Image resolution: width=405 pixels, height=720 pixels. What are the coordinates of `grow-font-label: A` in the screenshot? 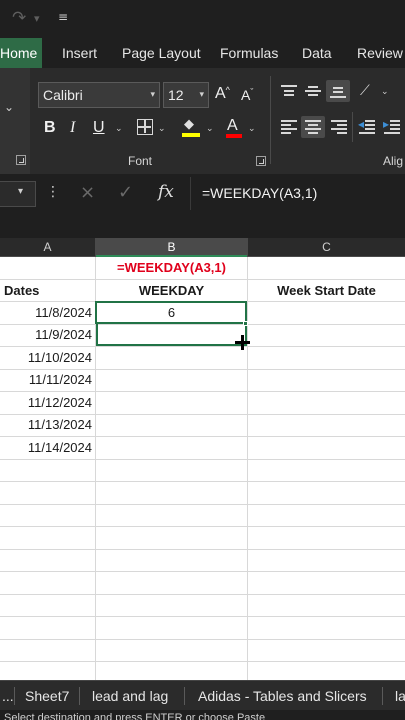 It's located at (220, 93).